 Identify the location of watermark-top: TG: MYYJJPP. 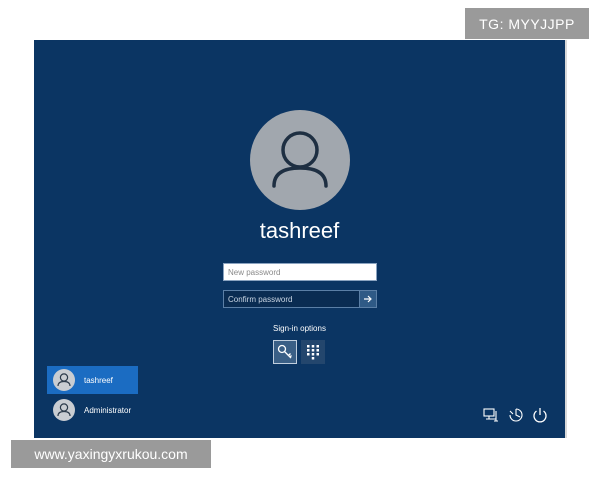
(527, 23).